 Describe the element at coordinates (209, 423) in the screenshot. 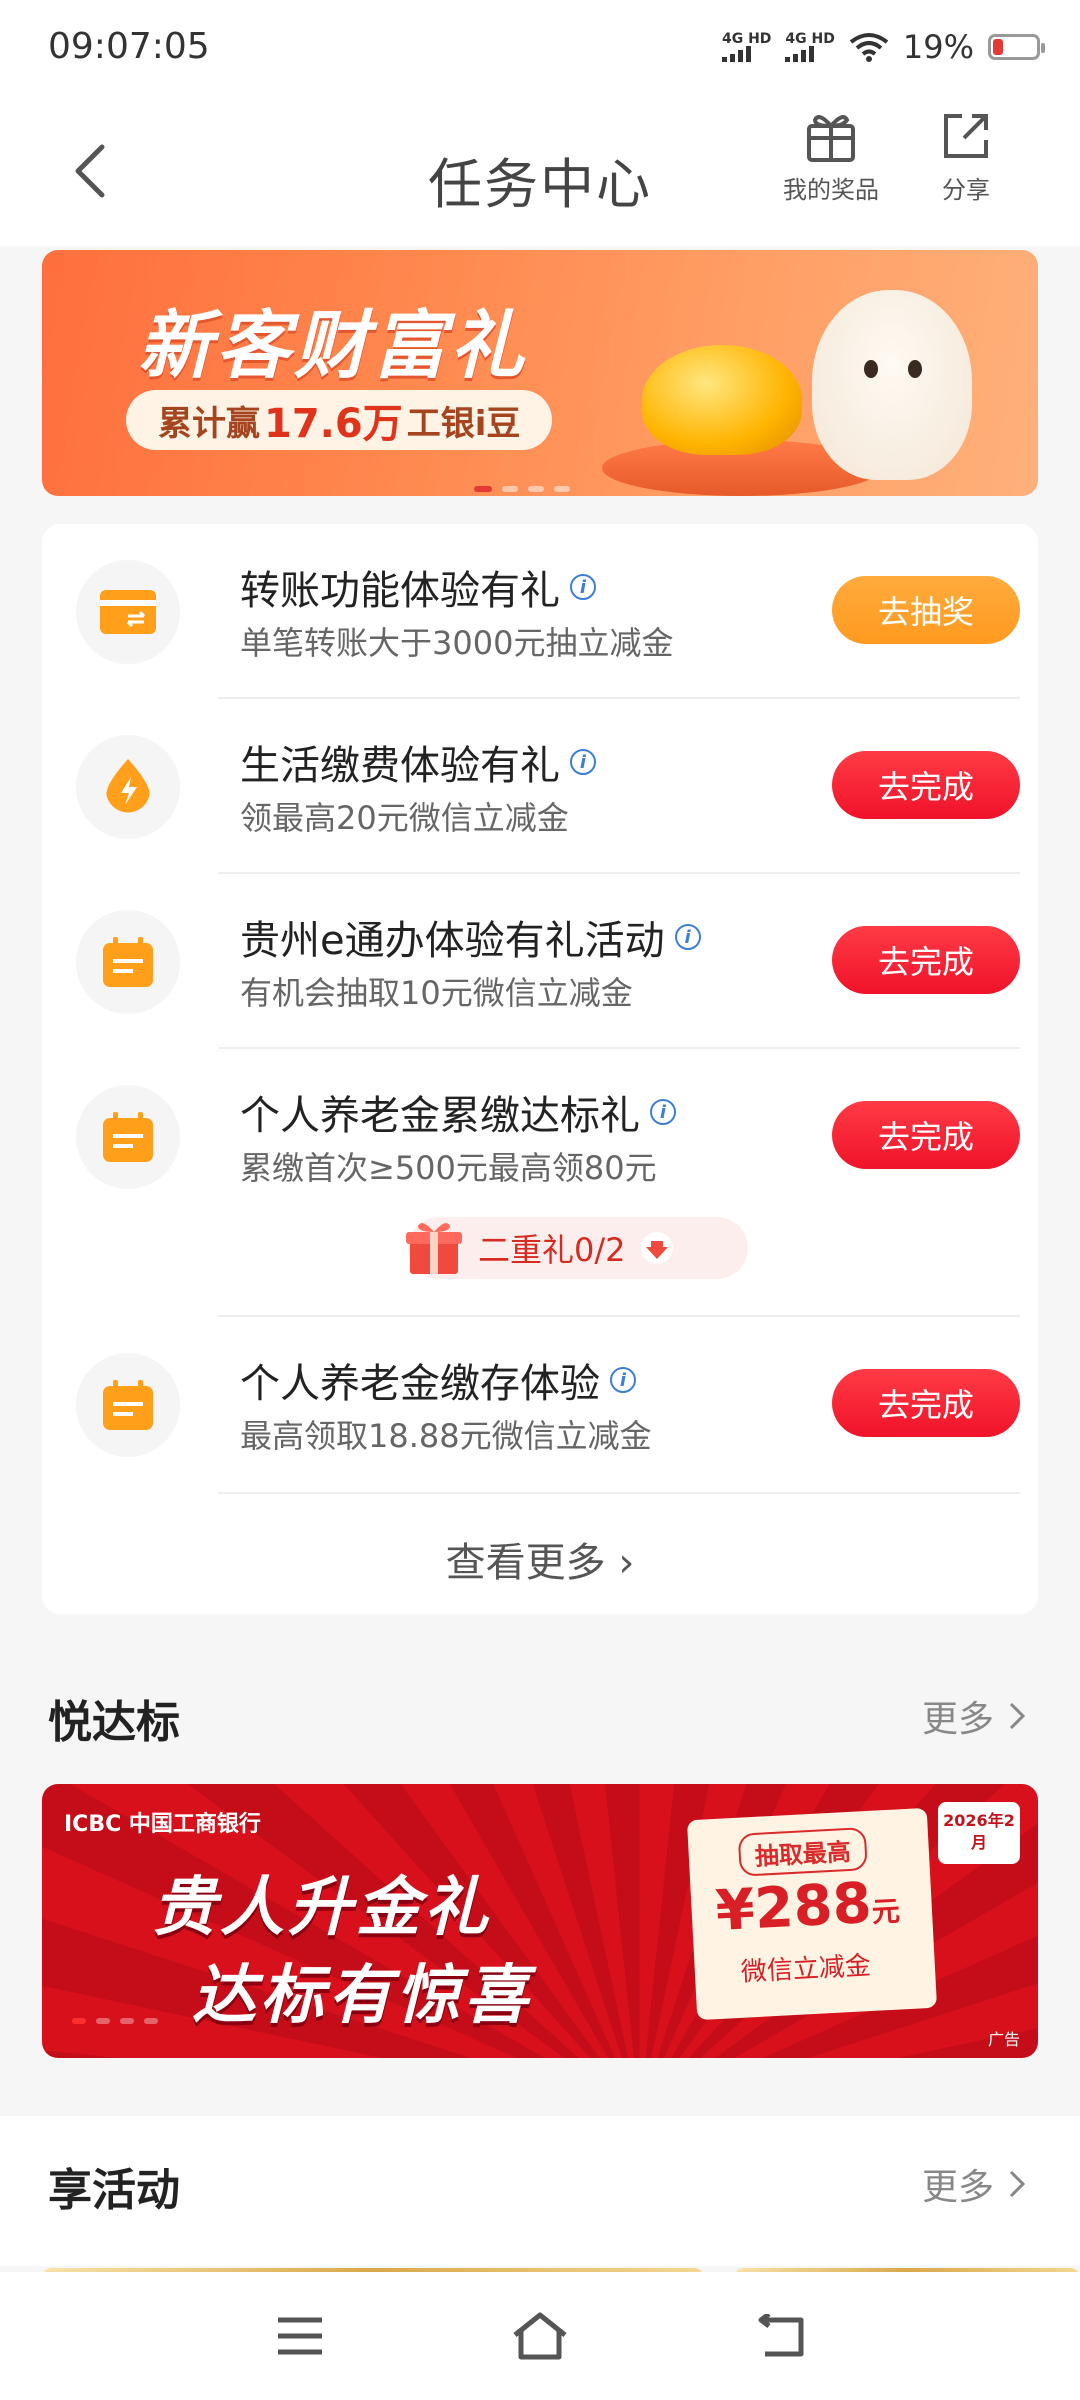

I see `pill-prefix: 累计赢` at that location.